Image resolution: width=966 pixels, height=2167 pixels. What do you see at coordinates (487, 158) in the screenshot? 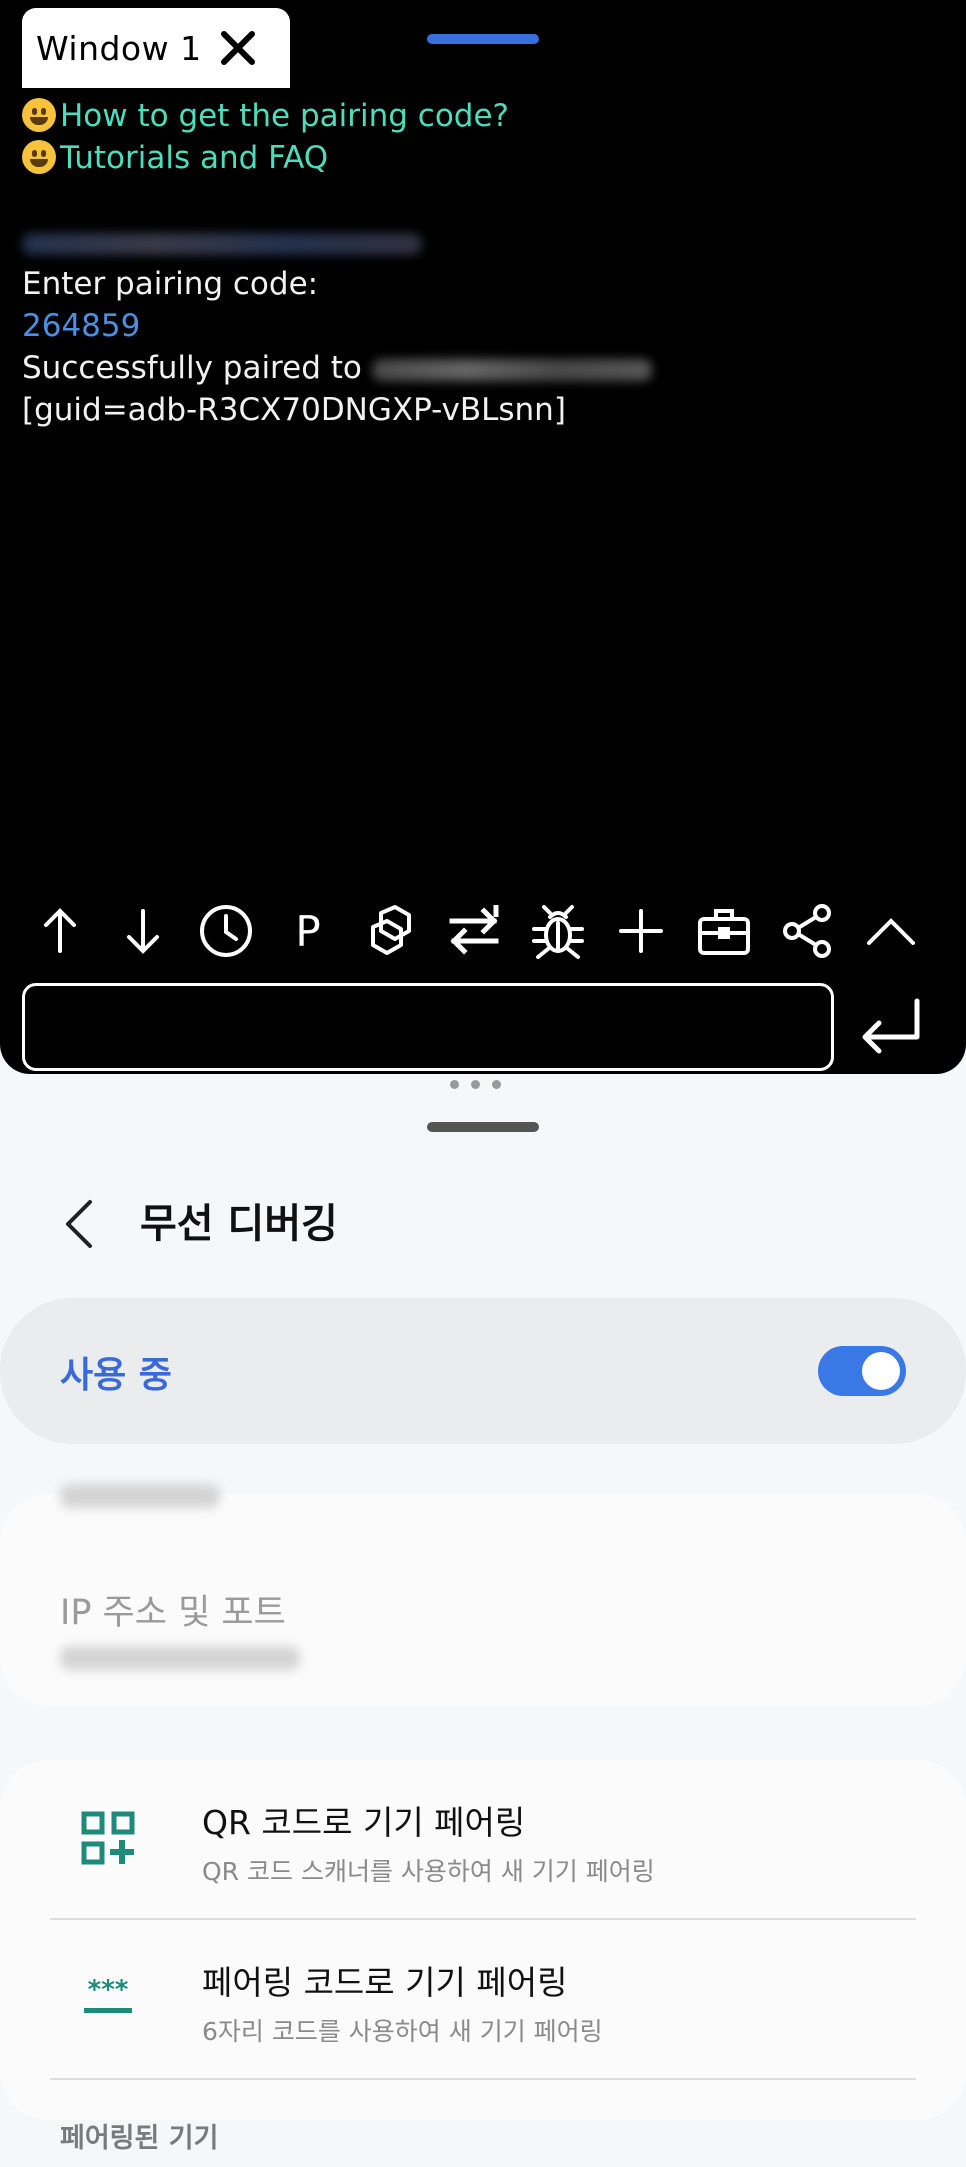
I see `tutorials-link: Tutorials and FAQ` at bounding box center [487, 158].